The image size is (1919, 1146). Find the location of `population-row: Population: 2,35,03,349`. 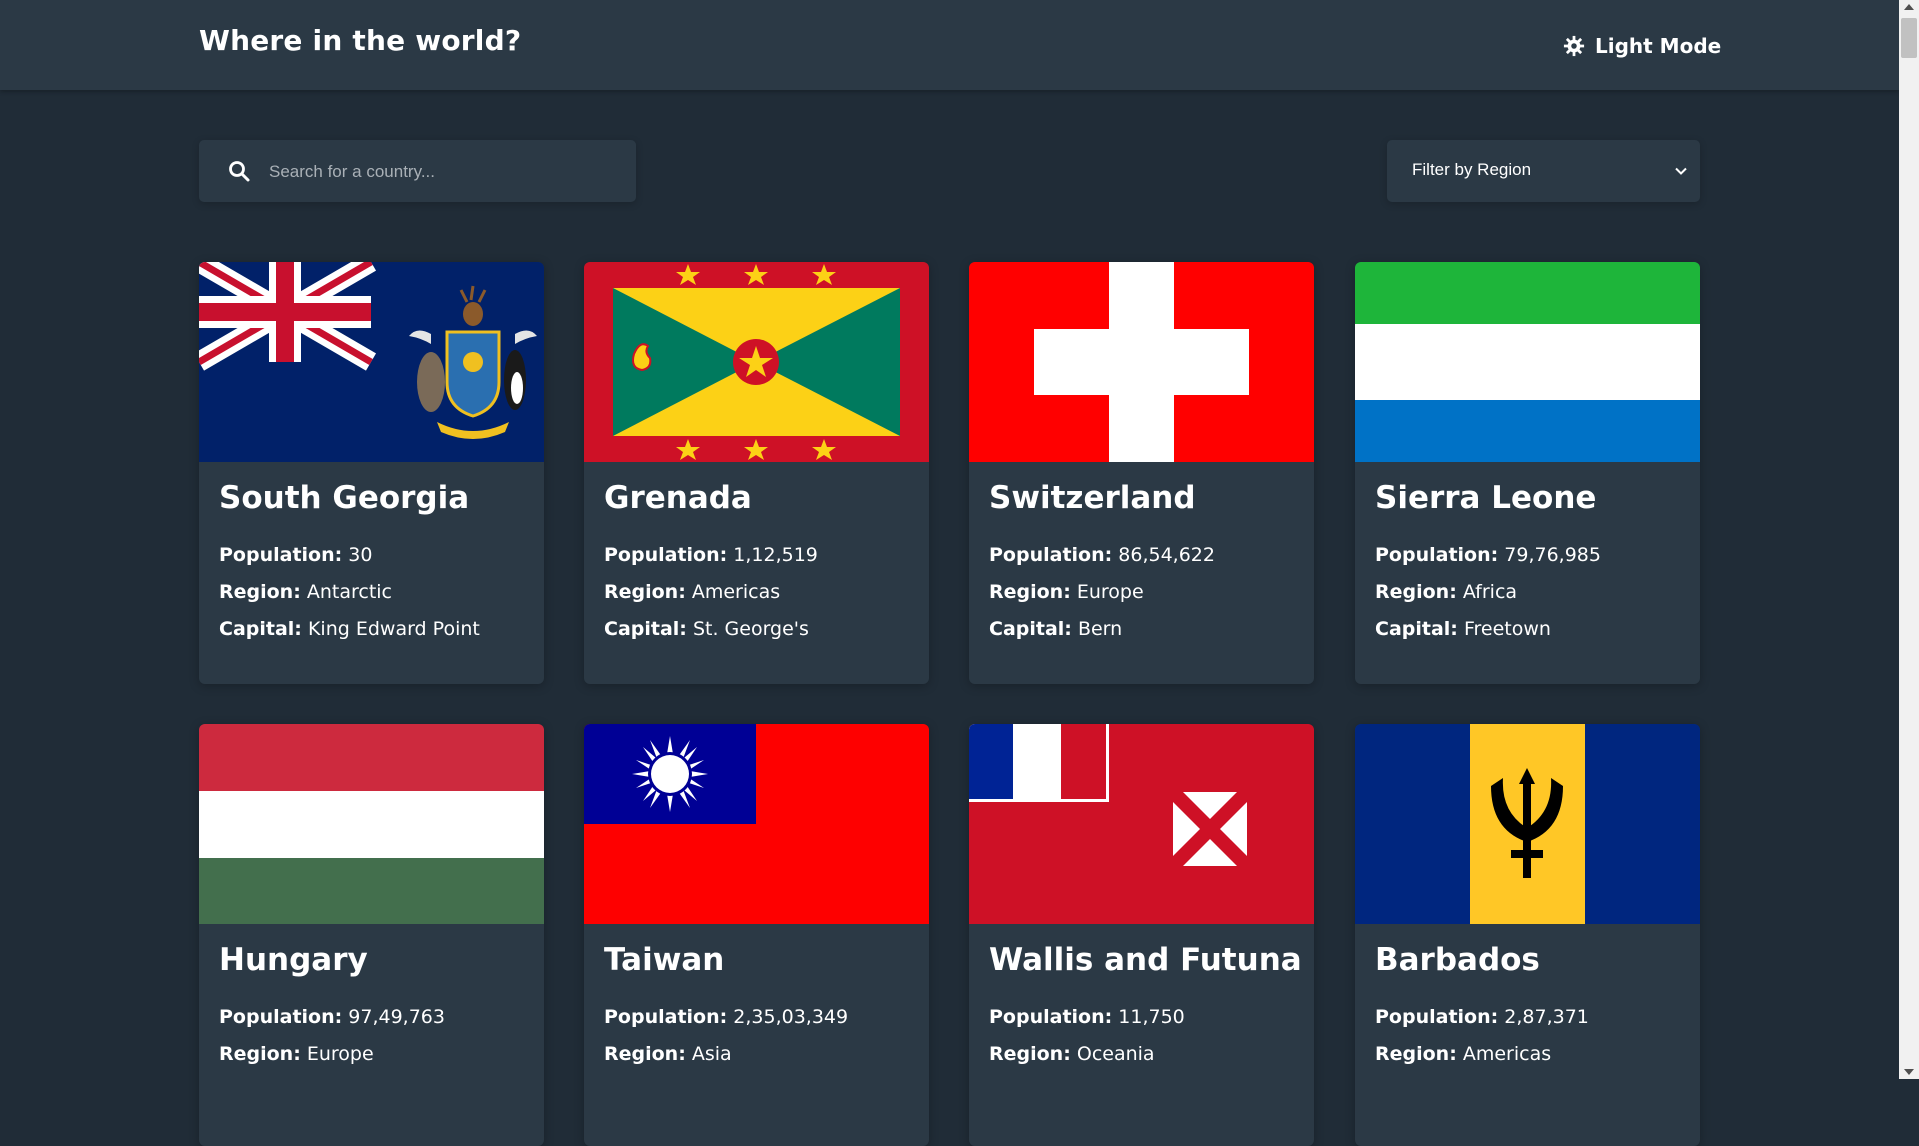

population-row: Population: 2,35,03,349 is located at coordinates (726, 1017).